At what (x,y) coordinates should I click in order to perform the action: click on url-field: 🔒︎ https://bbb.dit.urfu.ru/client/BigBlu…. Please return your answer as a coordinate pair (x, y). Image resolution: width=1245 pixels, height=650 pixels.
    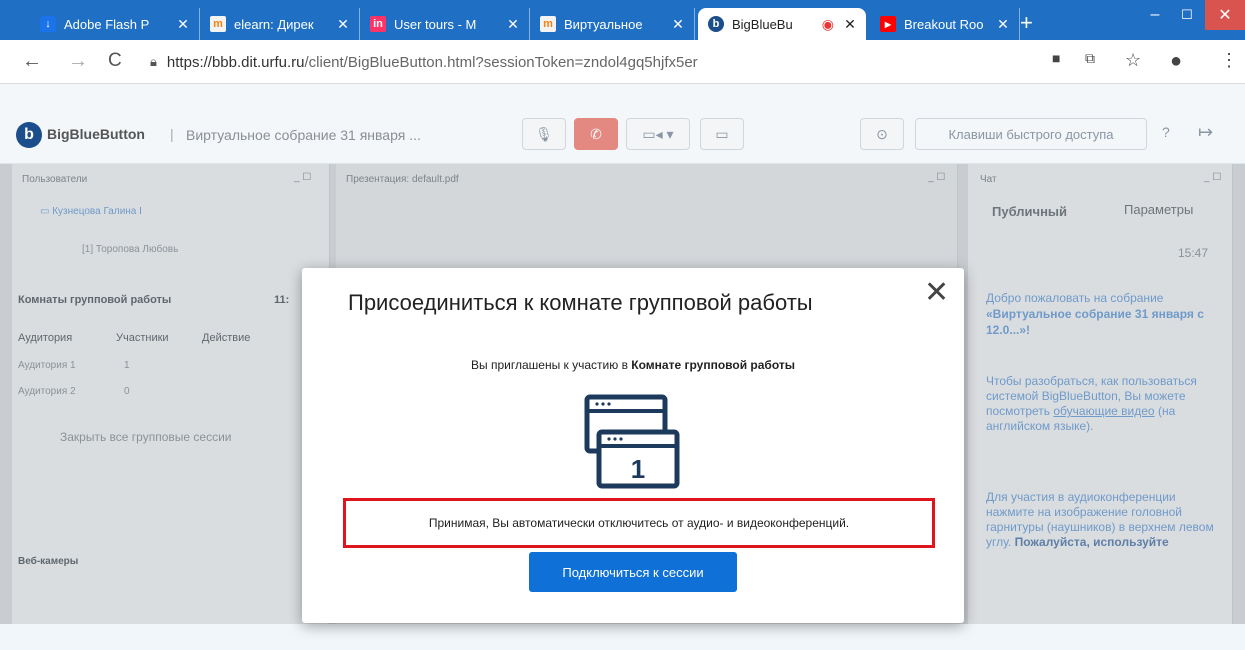
    Looking at the image, I should click on (495, 62).